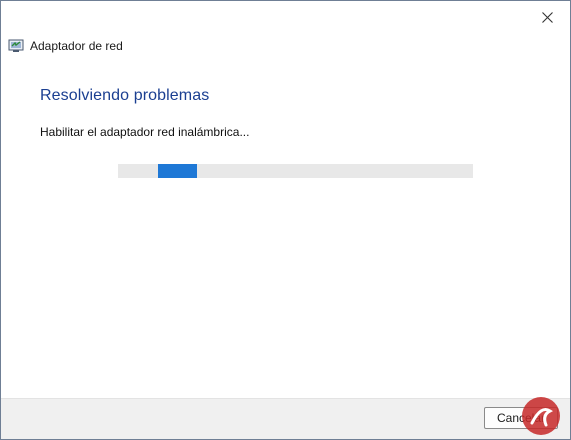  I want to click on progress-bar, so click(295, 171).